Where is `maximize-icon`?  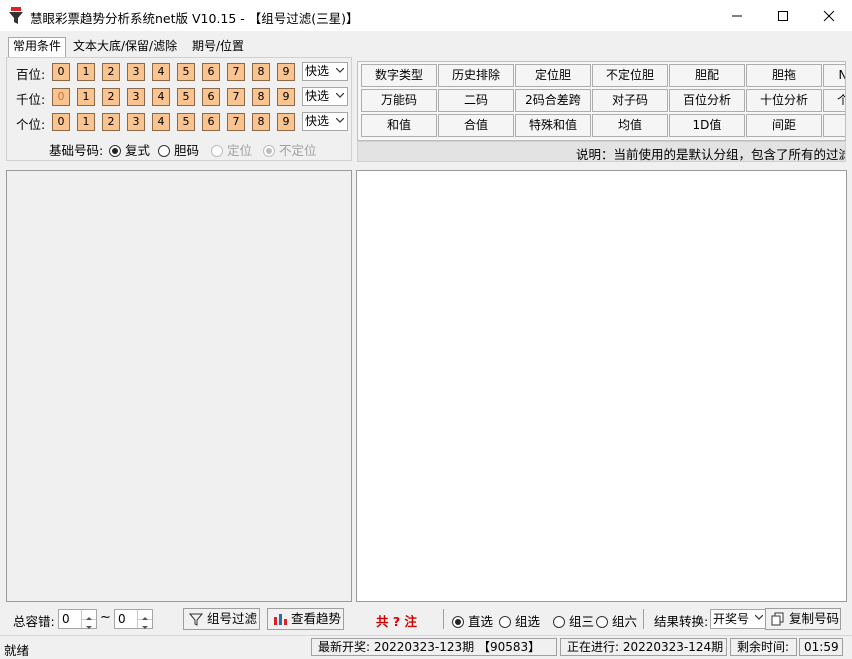 maximize-icon is located at coordinates (783, 15).